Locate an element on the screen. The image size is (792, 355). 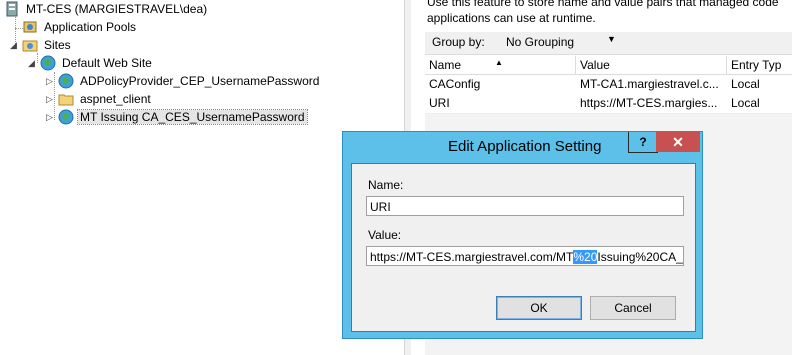
cell-name: CAConfig is located at coordinates (455, 84).